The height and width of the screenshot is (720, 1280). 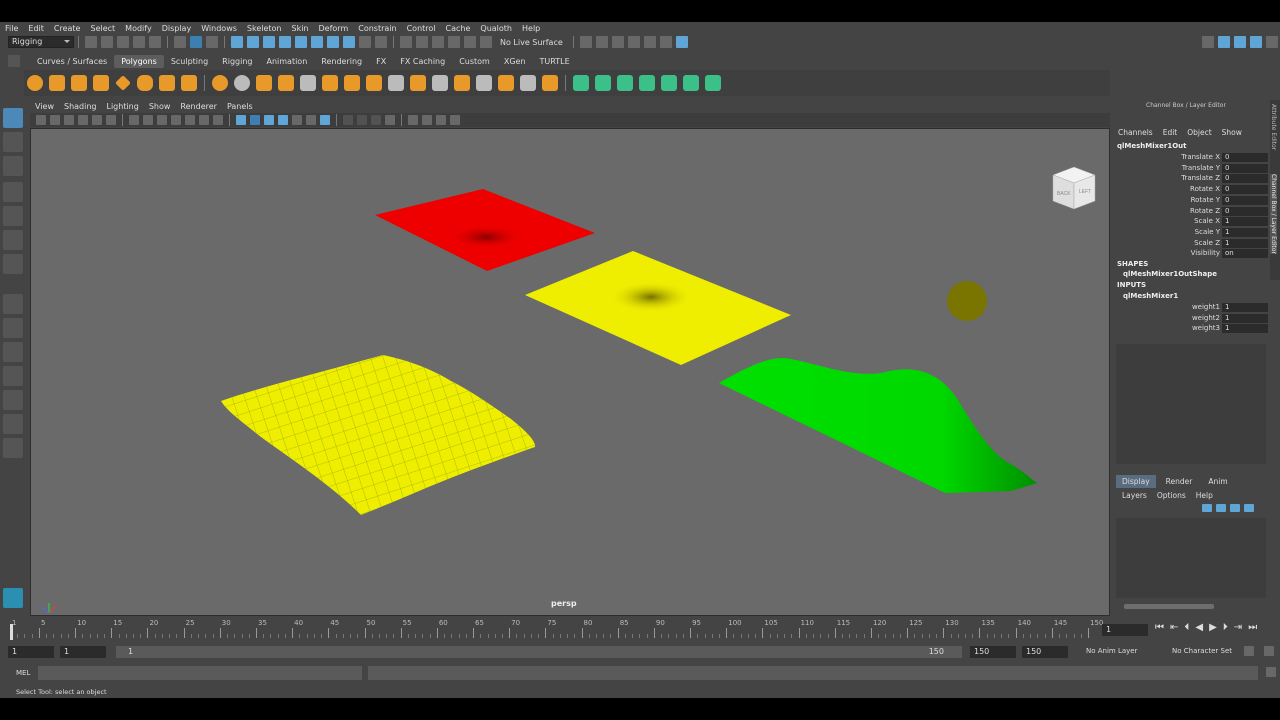 What do you see at coordinates (11, 28) in the screenshot?
I see `menu-file: File` at bounding box center [11, 28].